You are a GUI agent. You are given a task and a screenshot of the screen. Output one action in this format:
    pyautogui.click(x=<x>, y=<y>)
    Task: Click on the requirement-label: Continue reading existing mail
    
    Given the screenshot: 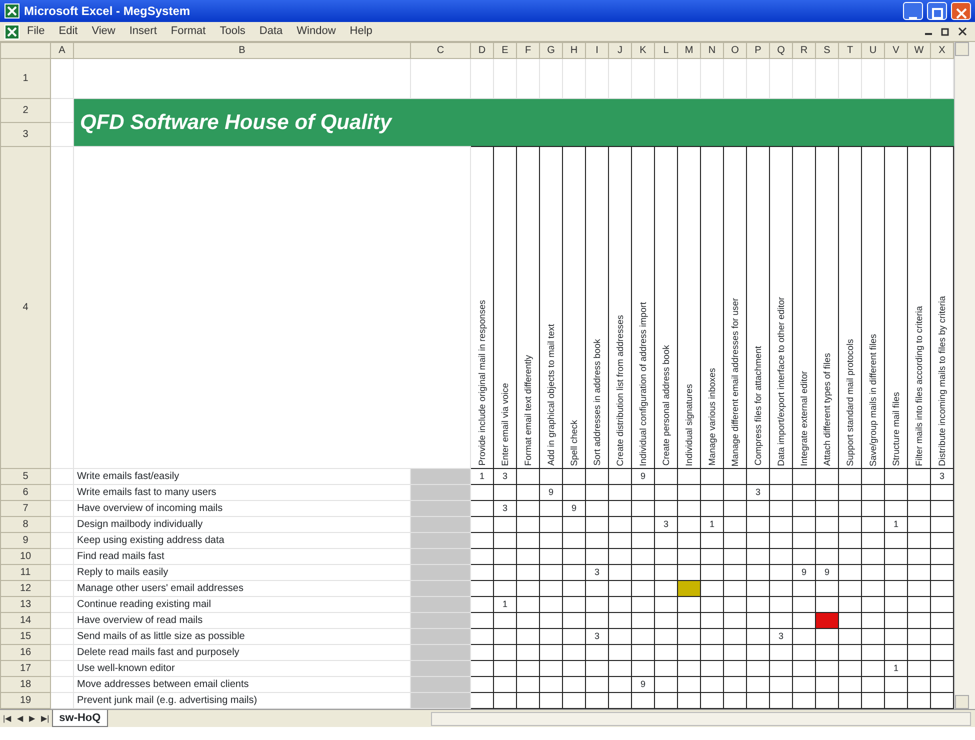 What is the action you would take?
    pyautogui.click(x=242, y=604)
    